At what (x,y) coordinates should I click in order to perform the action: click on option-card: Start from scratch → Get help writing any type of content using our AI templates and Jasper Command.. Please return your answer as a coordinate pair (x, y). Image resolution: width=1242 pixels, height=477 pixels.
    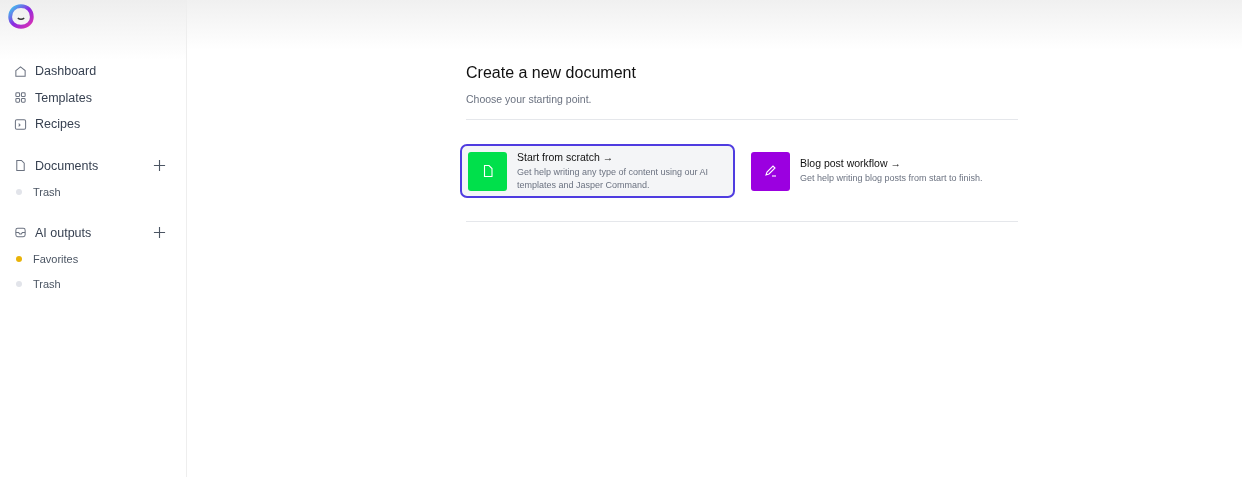
    Looking at the image, I should click on (597, 171).